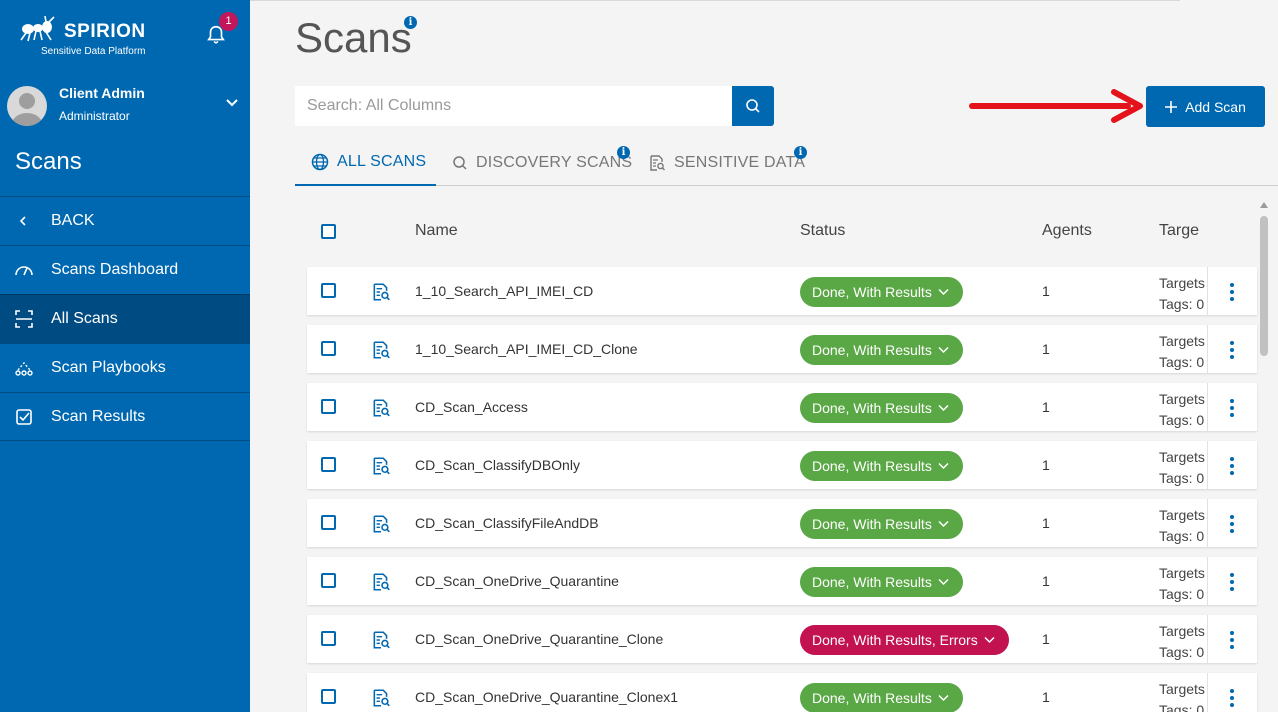 The image size is (1278, 712). Describe the element at coordinates (497, 465) in the screenshot. I see `scan-name: CD_Scan_ClassifyDBOnly` at that location.